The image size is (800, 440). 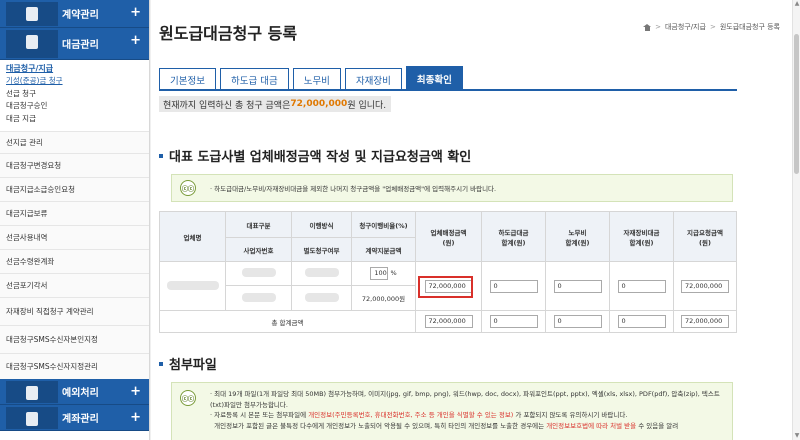 I want to click on building-icon, so click(x=32, y=44).